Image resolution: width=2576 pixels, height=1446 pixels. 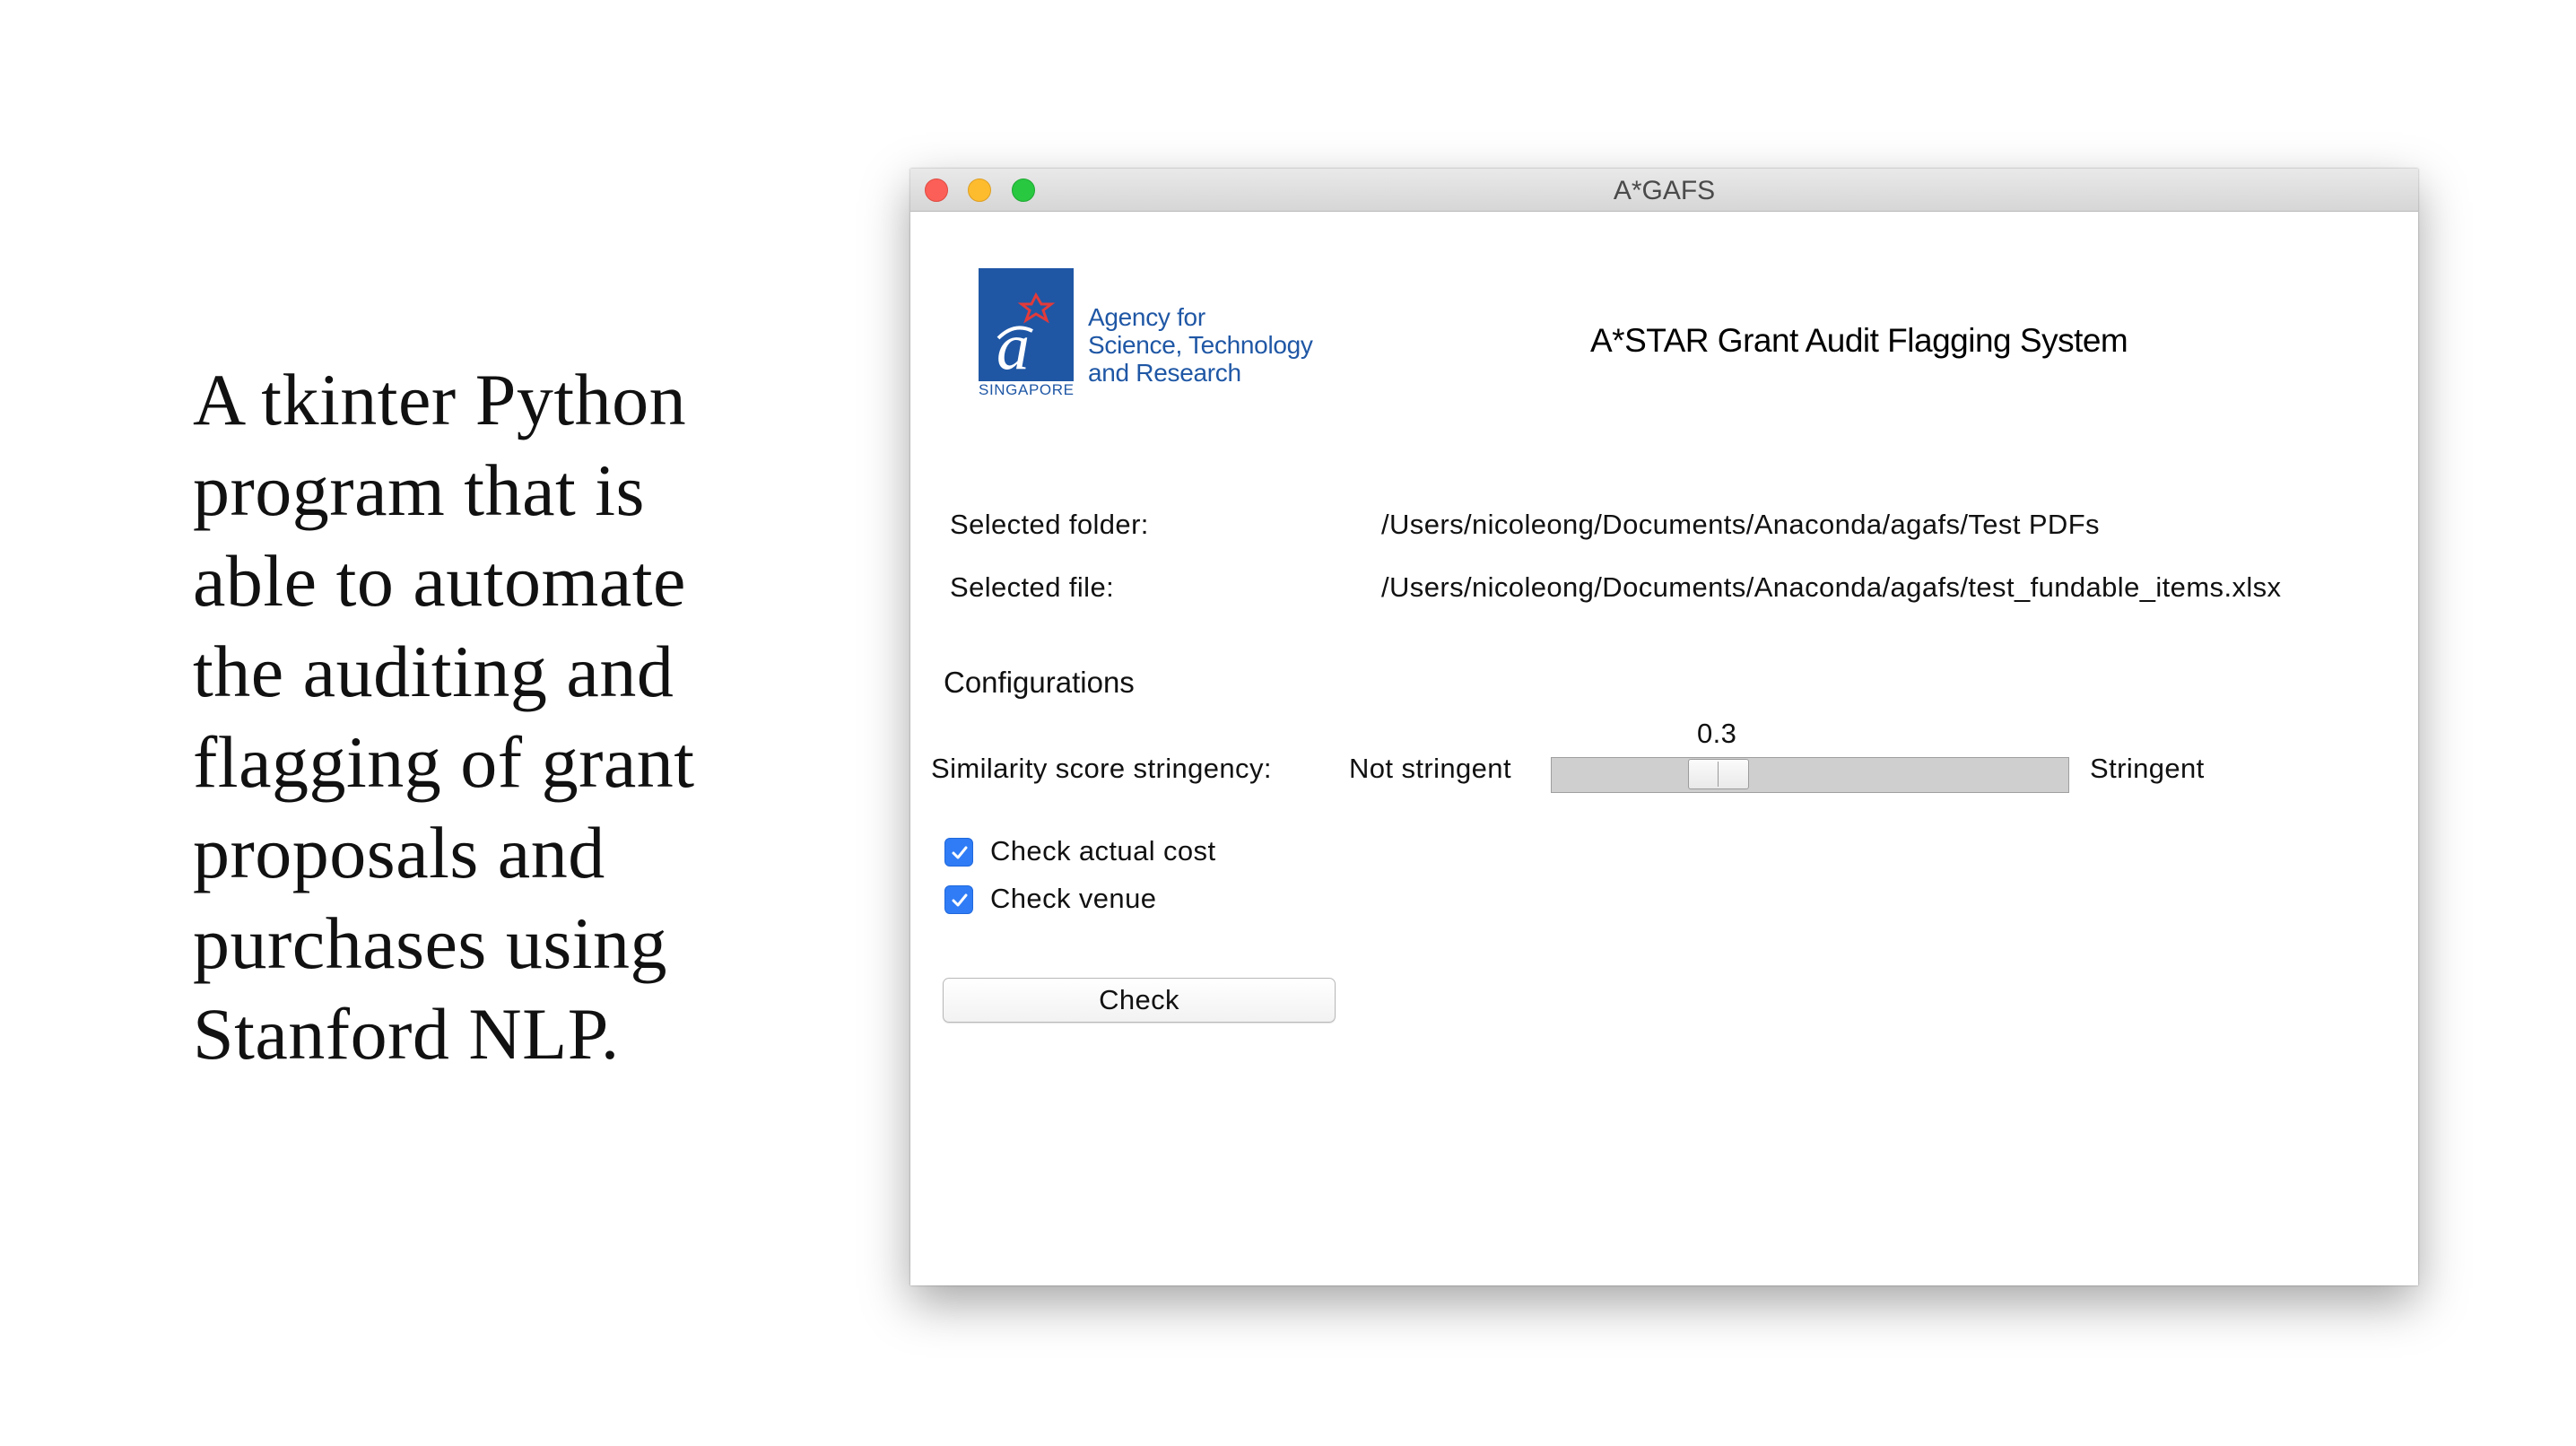 I want to click on astar-logo: a SINGAPORE, so click(x=1026, y=332).